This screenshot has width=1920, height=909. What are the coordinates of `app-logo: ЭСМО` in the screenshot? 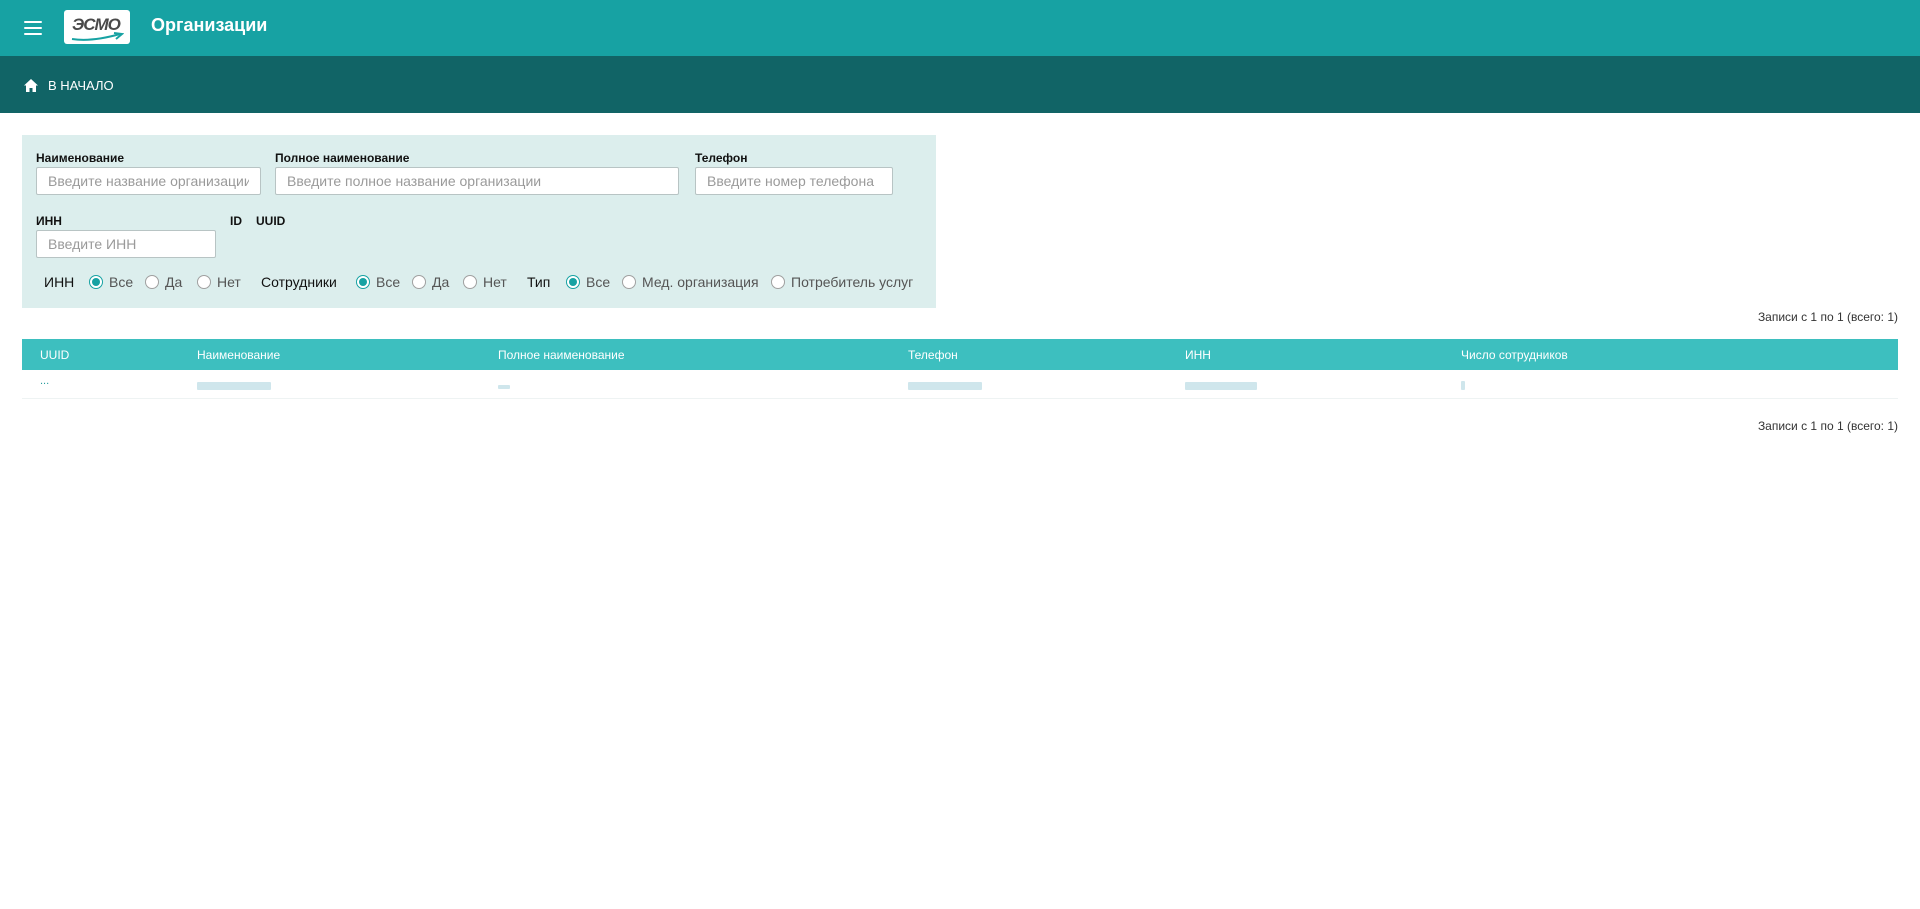 It's located at (97, 27).